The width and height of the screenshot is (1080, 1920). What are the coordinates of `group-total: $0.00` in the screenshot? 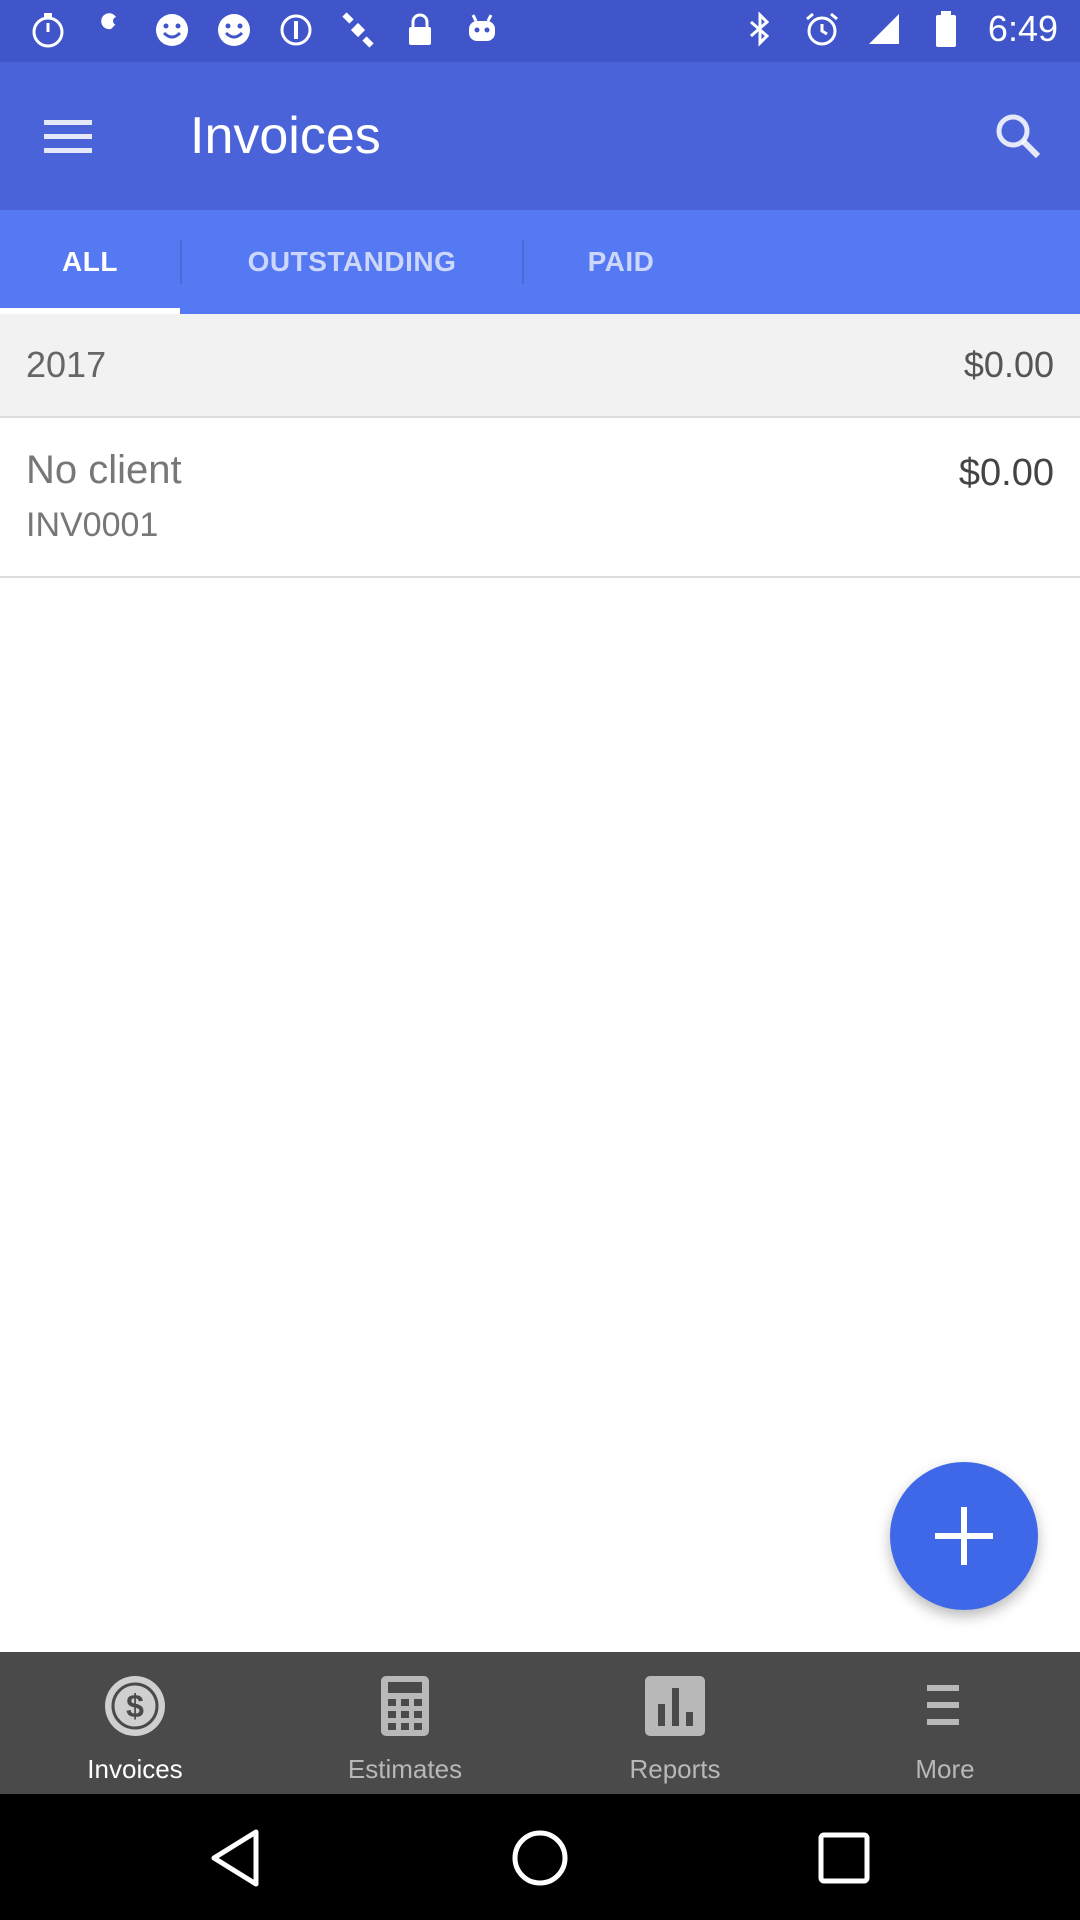 It's located at (1008, 364).